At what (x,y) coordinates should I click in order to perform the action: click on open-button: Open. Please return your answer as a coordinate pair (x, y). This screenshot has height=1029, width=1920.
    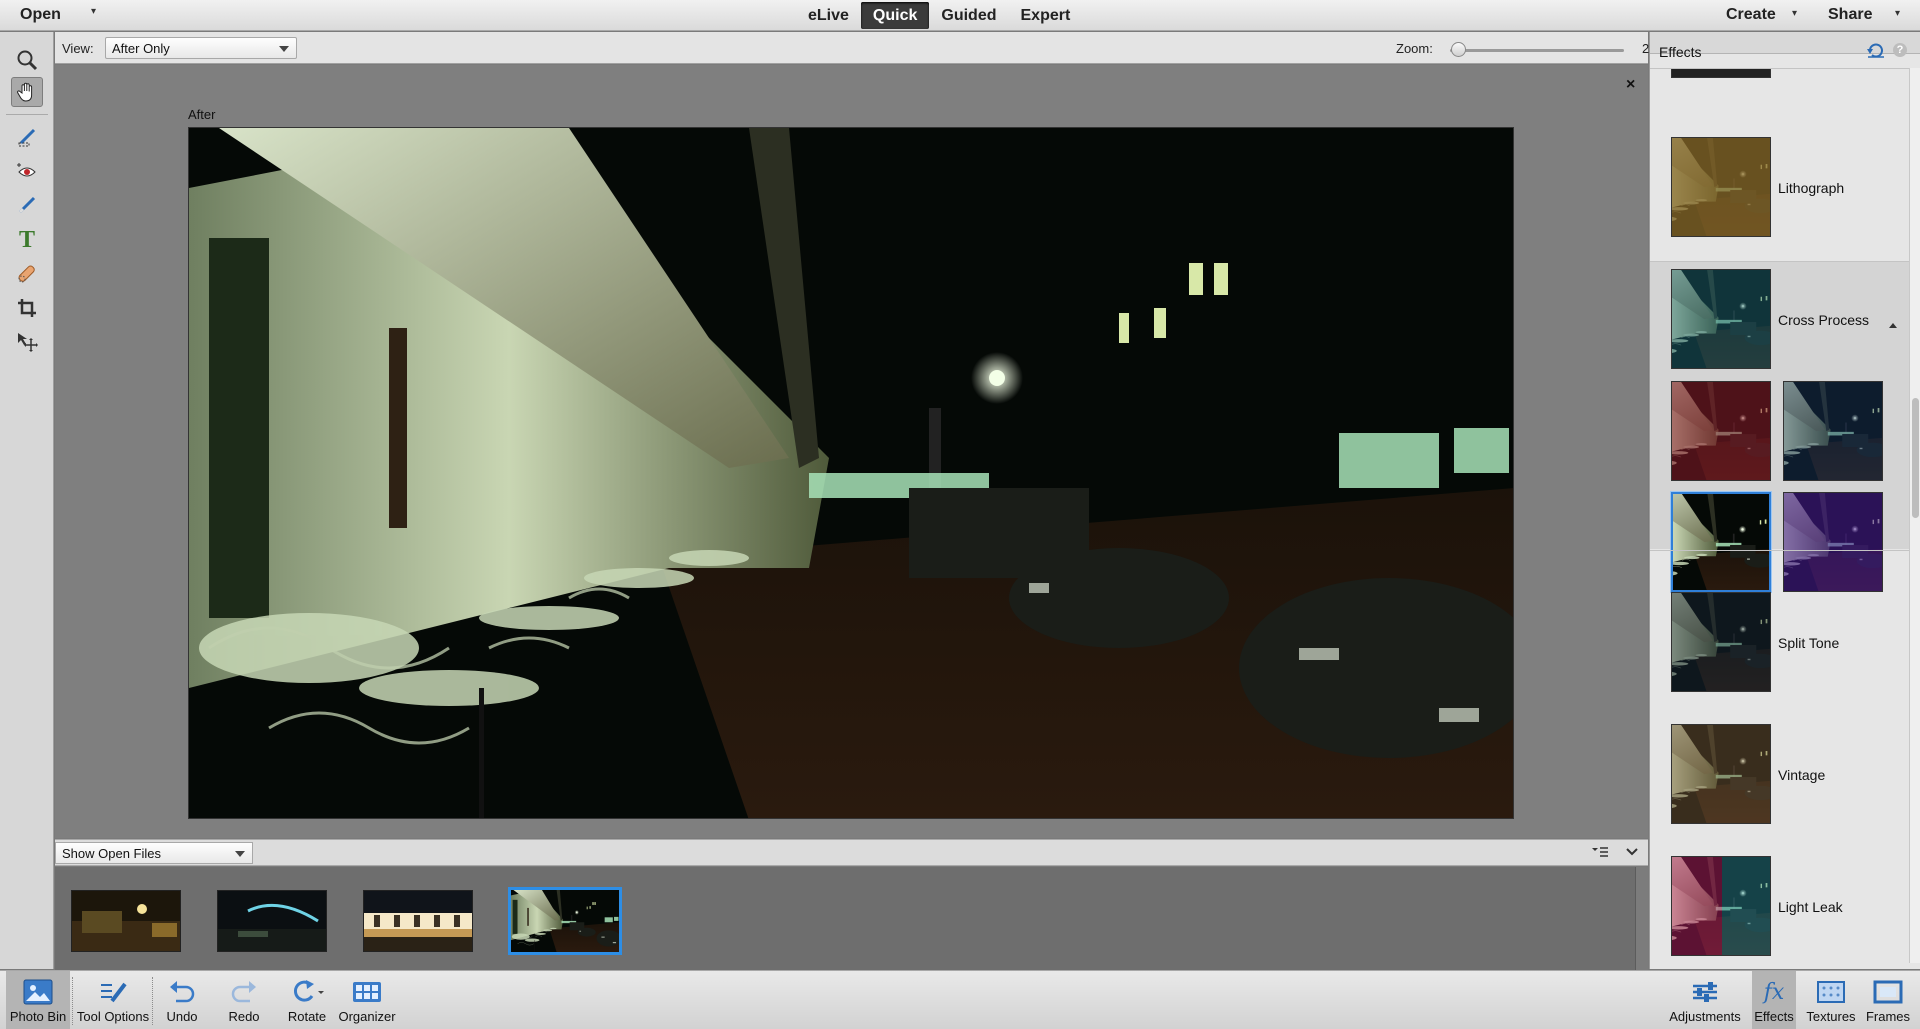
    Looking at the image, I should click on (40, 15).